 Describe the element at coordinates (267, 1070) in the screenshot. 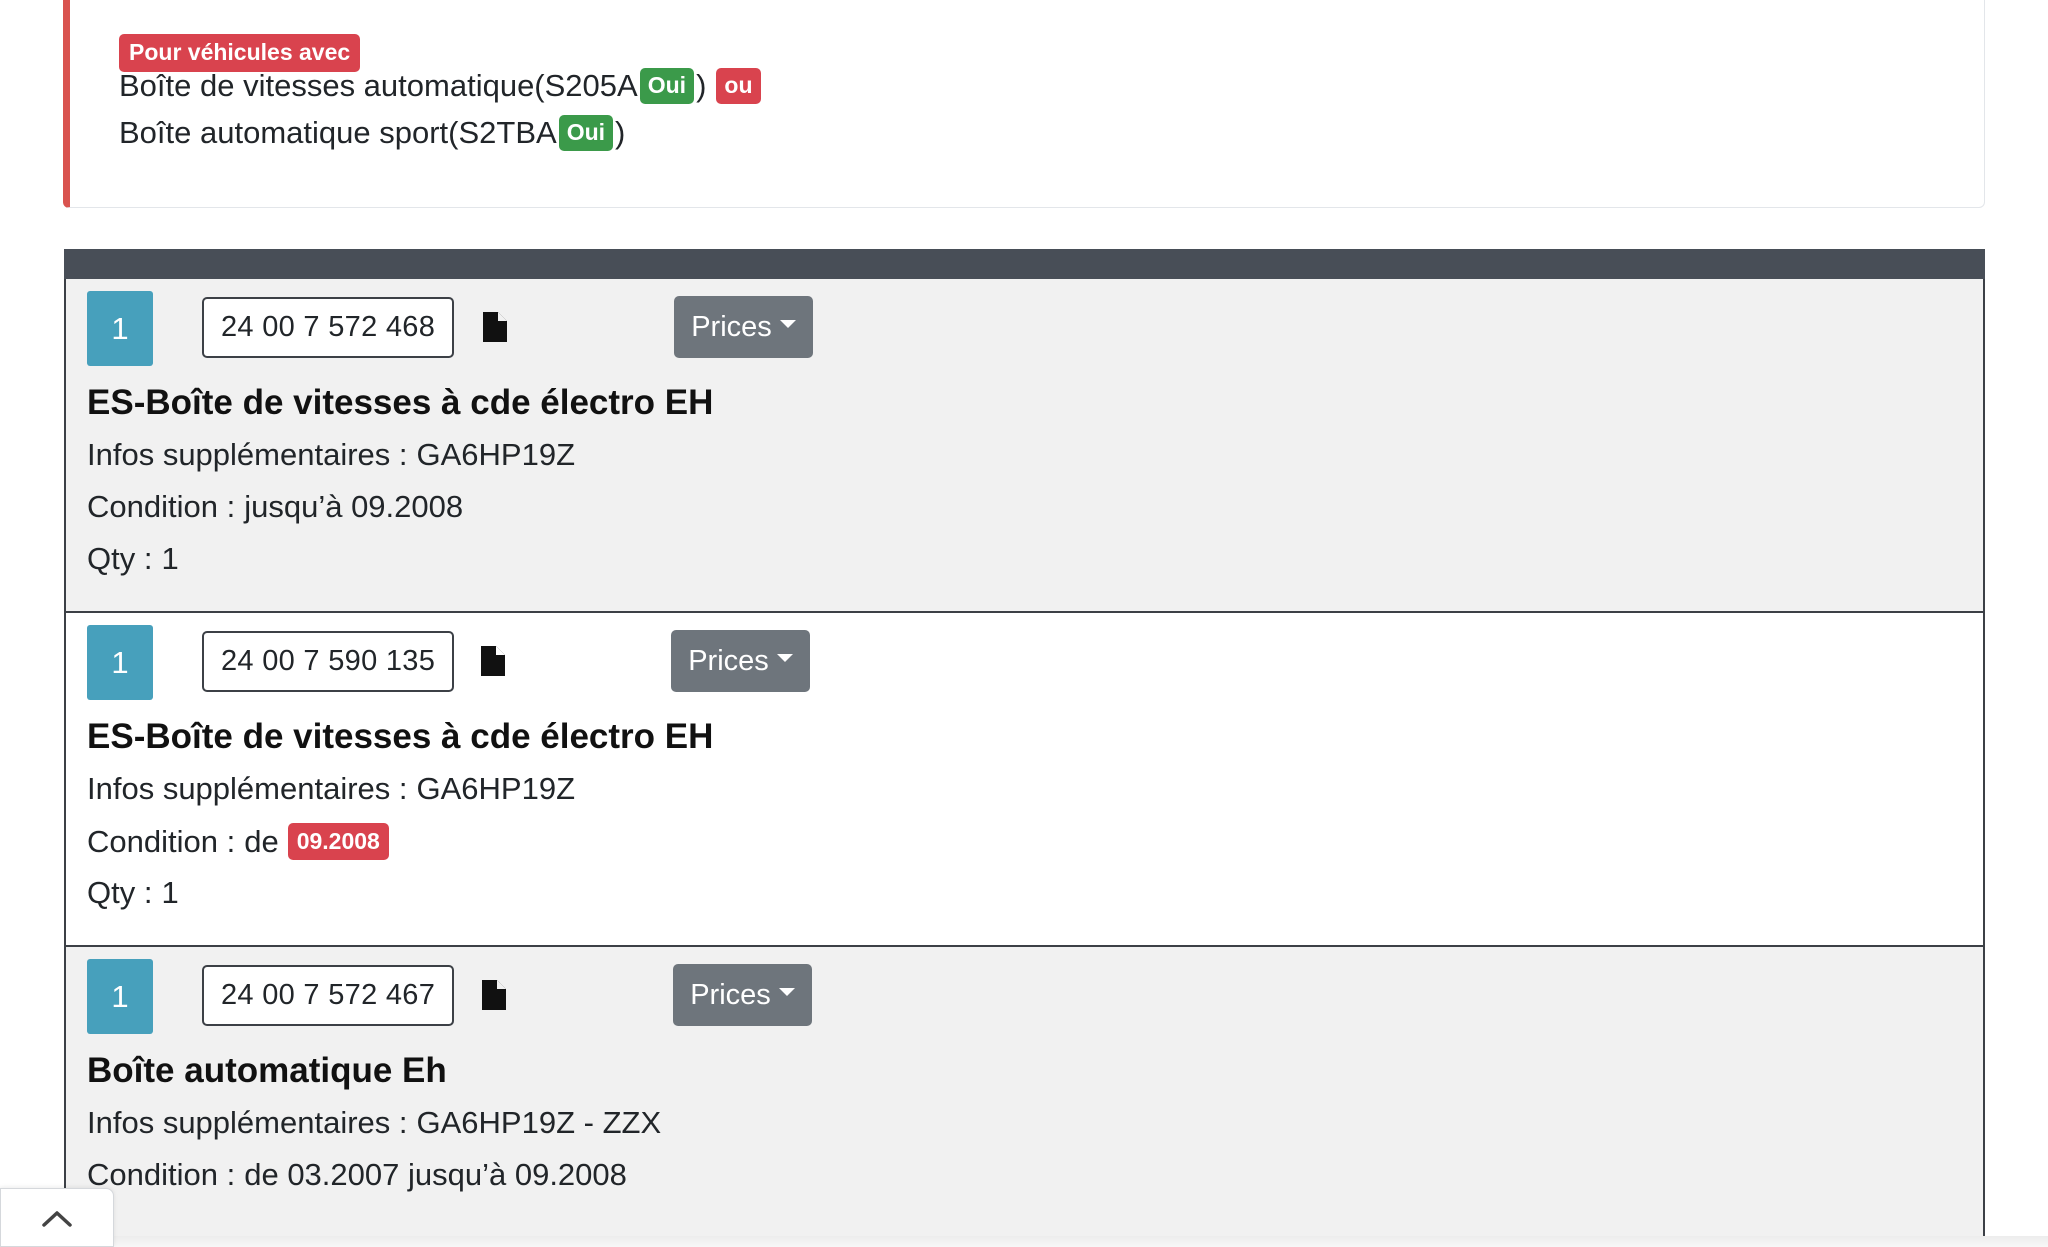

I see `part-title: Boîte automatique Eh` at that location.